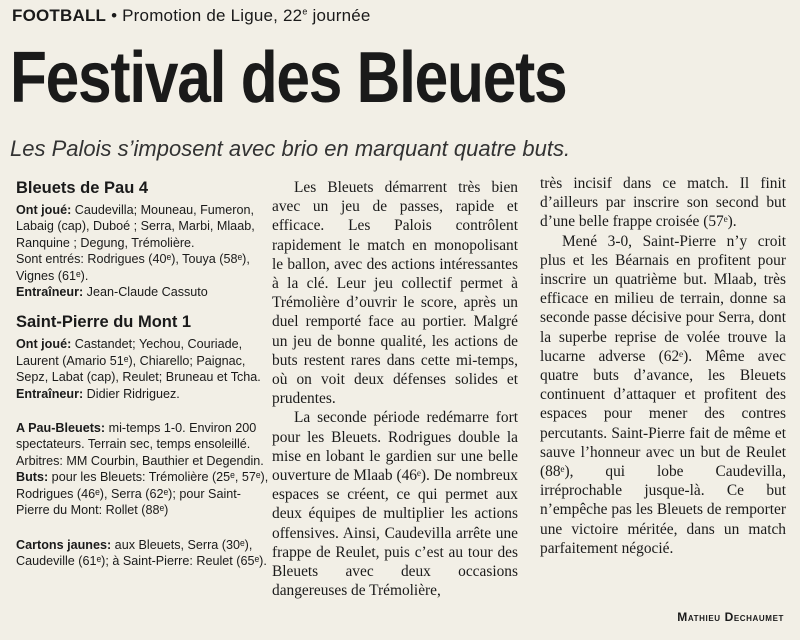 The width and height of the screenshot is (800, 640). I want to click on team2-name: Saint-Pierre du Mont 1, so click(104, 322).